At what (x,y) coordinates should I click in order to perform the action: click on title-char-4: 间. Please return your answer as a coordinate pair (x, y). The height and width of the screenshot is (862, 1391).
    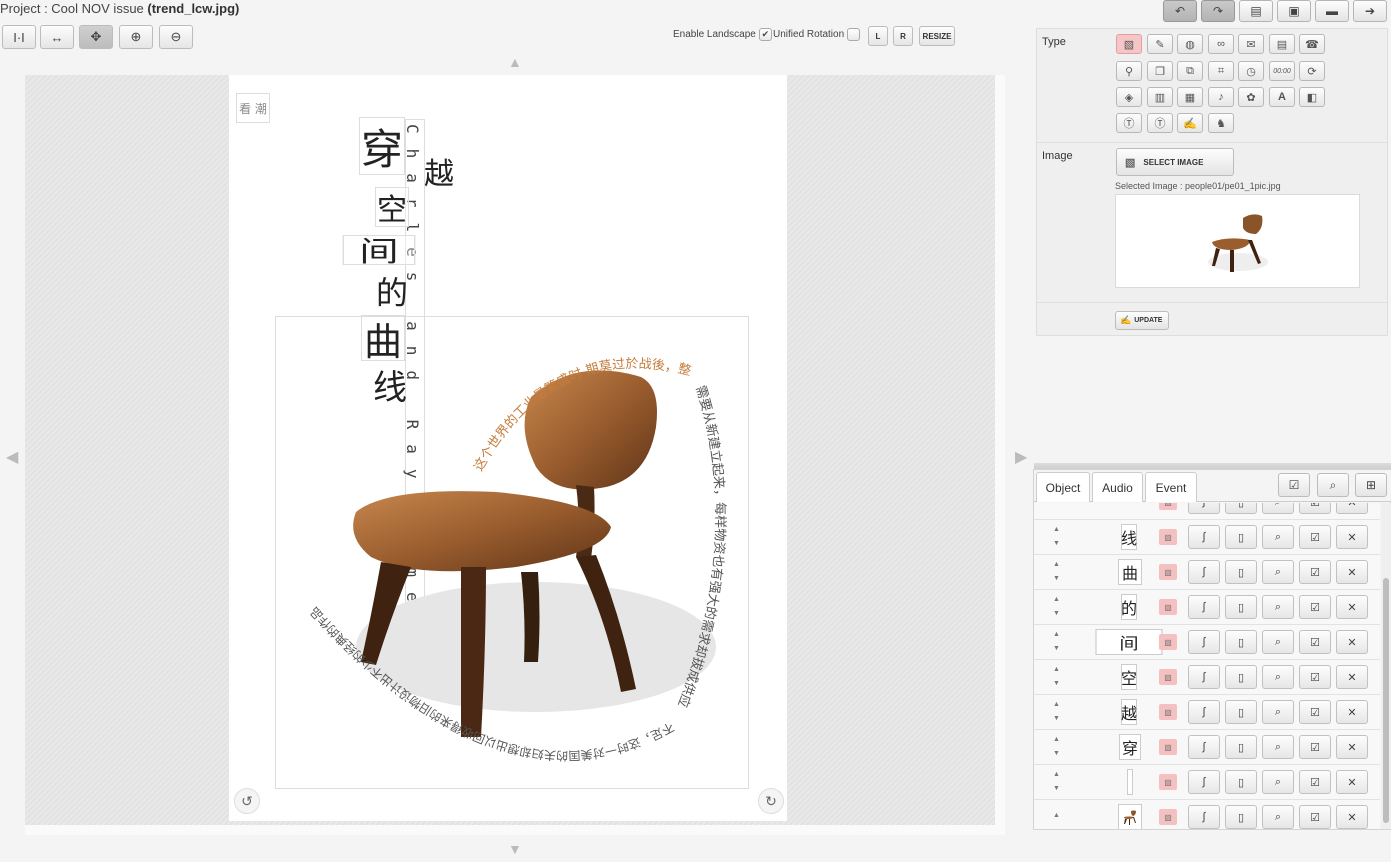
    Looking at the image, I should click on (379, 251).